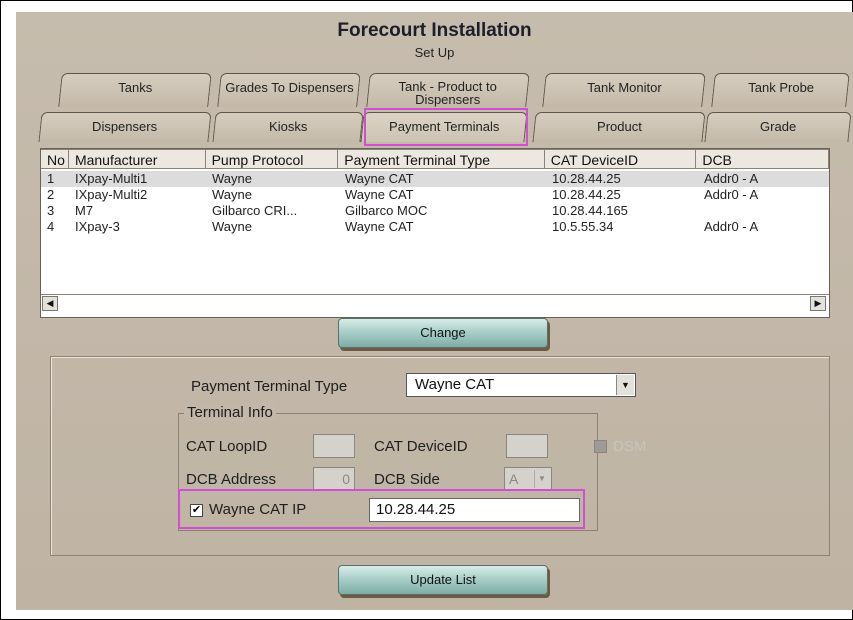 The height and width of the screenshot is (620, 853). Describe the element at coordinates (50, 303) in the screenshot. I see `scroll-left-icon: ◀` at that location.